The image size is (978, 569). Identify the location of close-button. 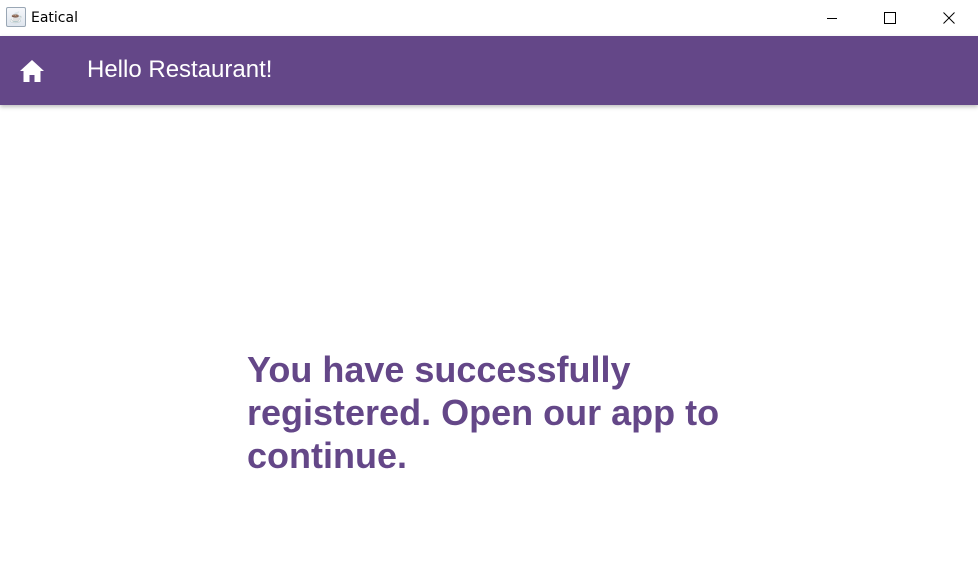
(949, 18).